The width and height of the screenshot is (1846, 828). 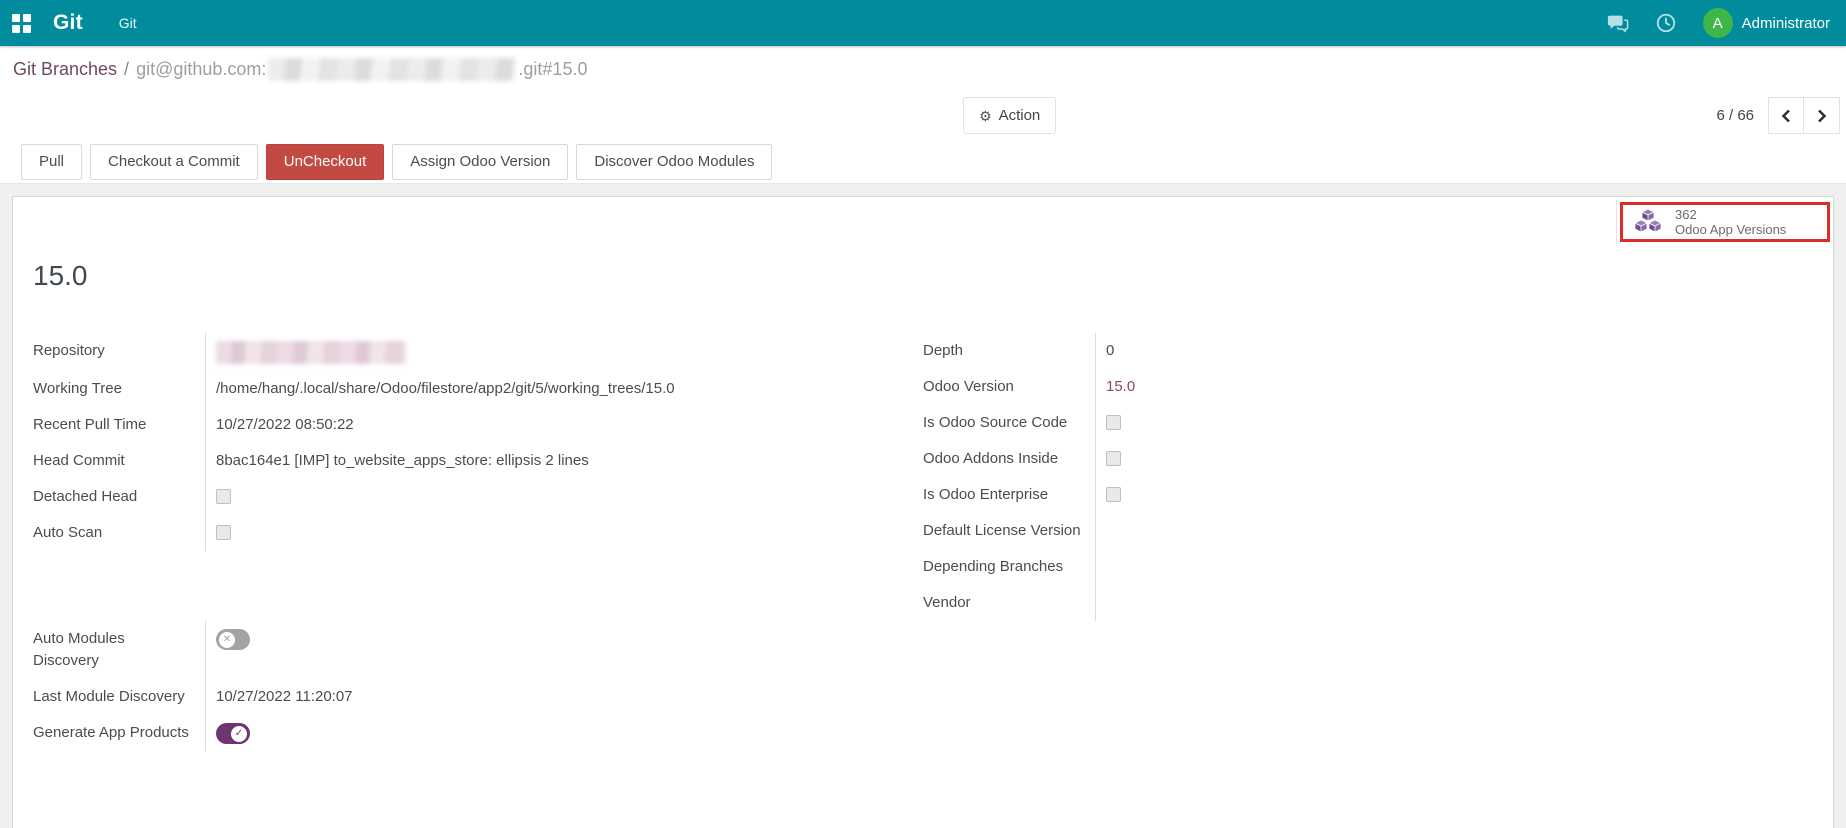 What do you see at coordinates (119, 389) in the screenshot?
I see `field-label: Working Tree` at bounding box center [119, 389].